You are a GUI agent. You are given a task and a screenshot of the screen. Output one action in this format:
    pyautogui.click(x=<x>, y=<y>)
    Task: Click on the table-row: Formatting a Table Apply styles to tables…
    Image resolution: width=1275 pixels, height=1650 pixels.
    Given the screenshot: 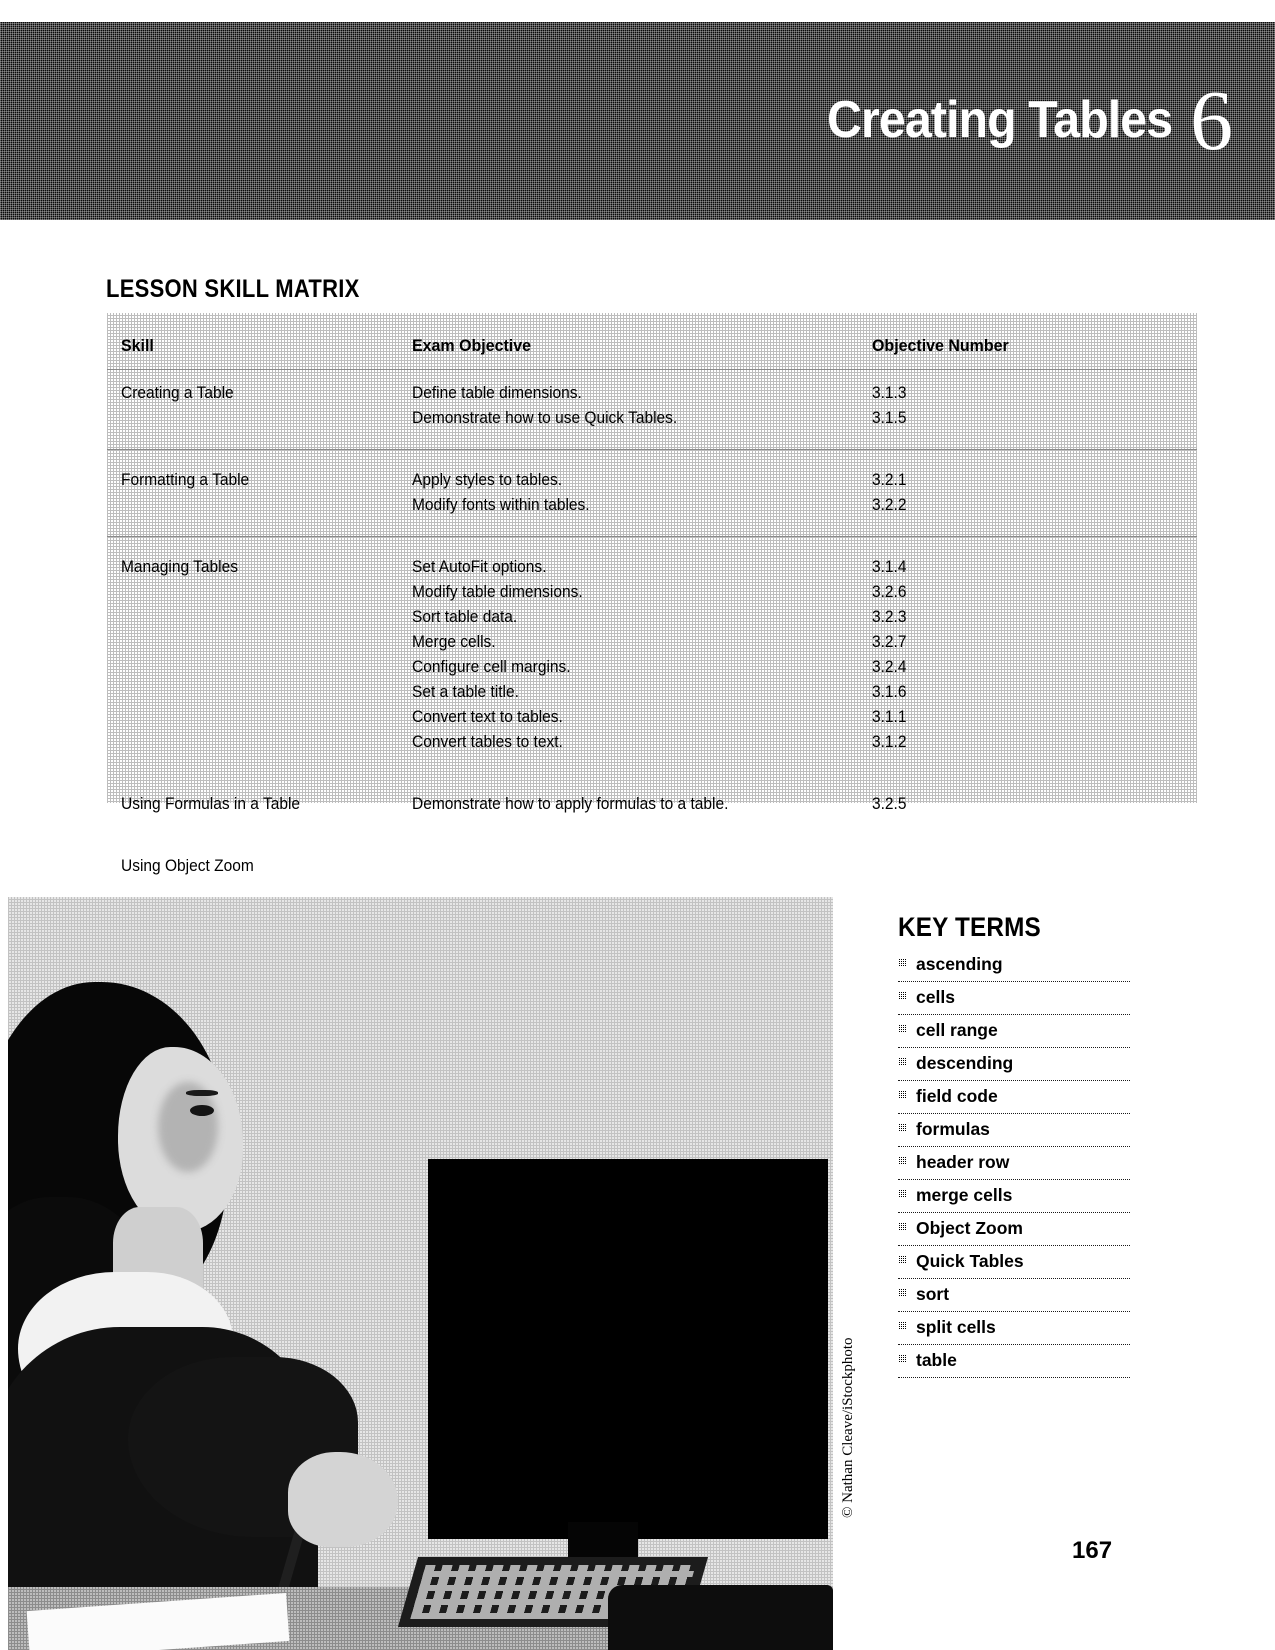 What is the action you would take?
    pyautogui.click(x=652, y=493)
    